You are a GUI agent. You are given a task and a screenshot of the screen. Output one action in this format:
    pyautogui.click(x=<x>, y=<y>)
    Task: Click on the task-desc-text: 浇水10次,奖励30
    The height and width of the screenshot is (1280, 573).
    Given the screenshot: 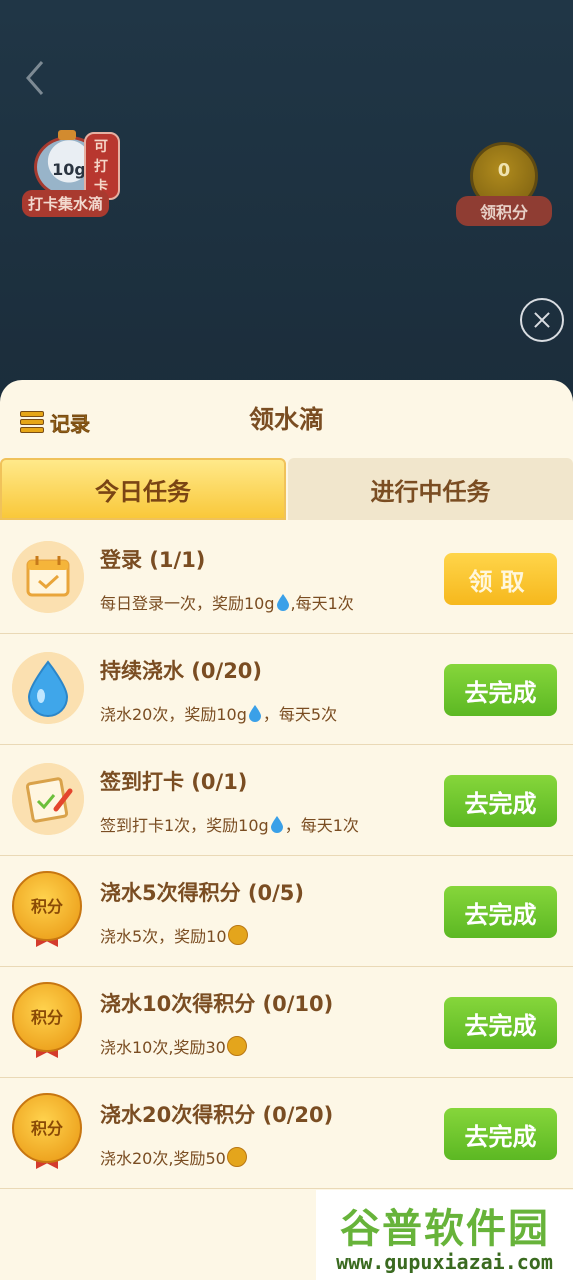 What is the action you would take?
    pyautogui.click(x=163, y=1047)
    